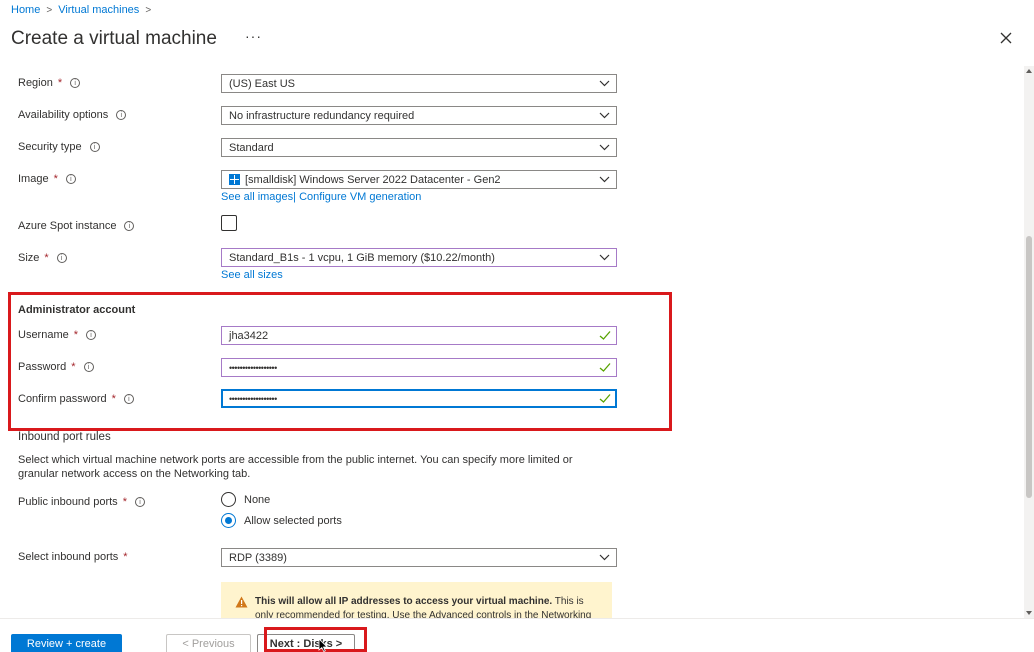  Describe the element at coordinates (25, 10) in the screenshot. I see `breadcrumb-home-link: Home` at that location.